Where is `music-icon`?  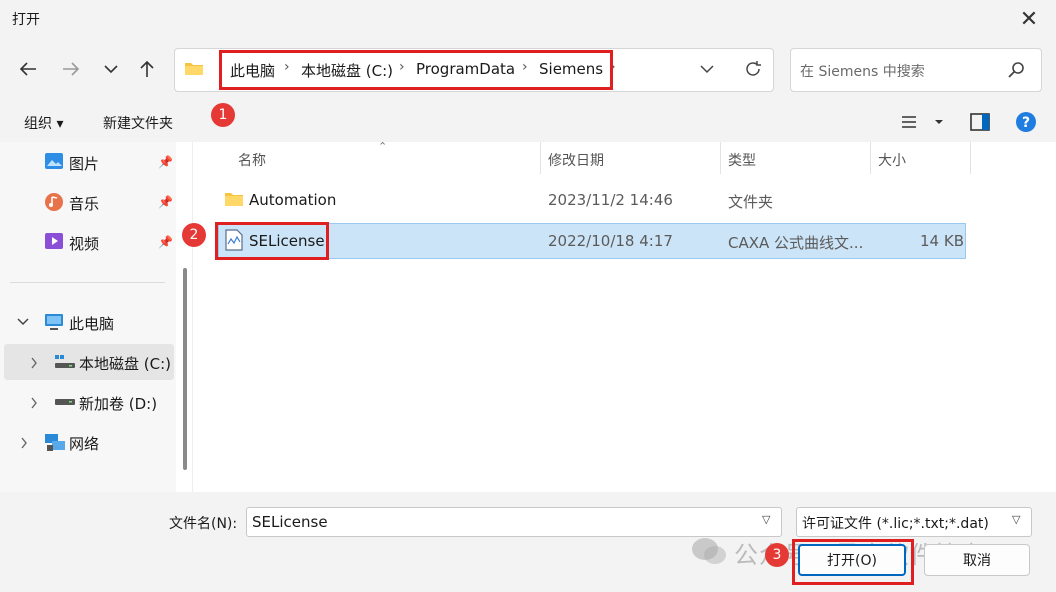 music-icon is located at coordinates (54, 202).